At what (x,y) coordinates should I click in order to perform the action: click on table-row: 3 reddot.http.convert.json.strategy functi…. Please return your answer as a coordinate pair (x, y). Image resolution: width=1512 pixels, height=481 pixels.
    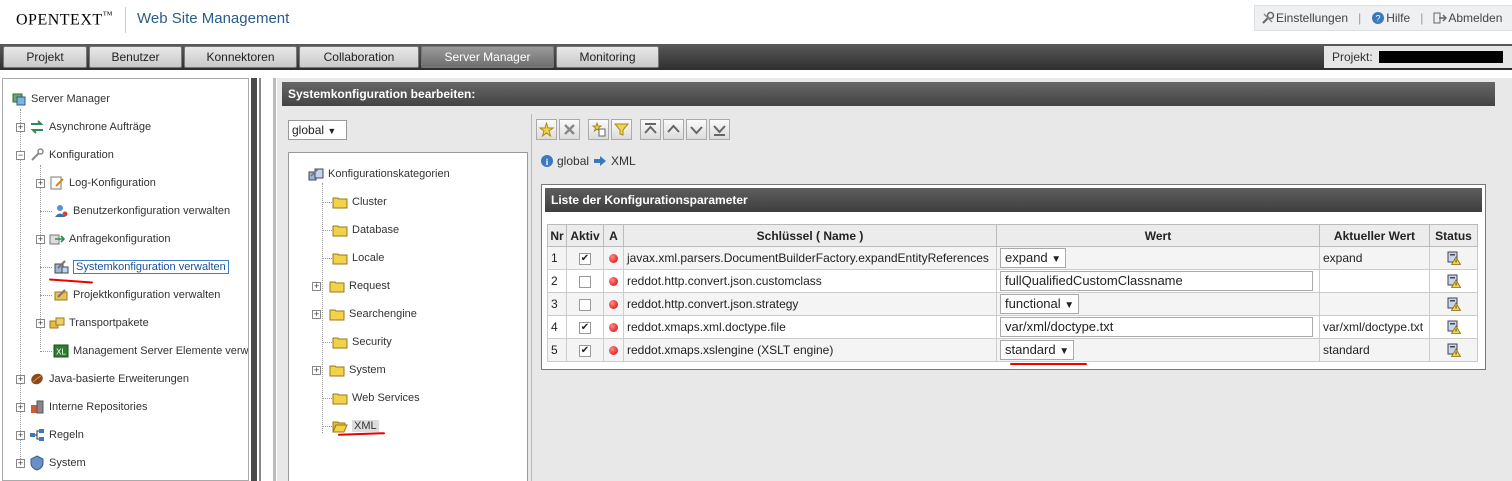
    Looking at the image, I should click on (1012, 304).